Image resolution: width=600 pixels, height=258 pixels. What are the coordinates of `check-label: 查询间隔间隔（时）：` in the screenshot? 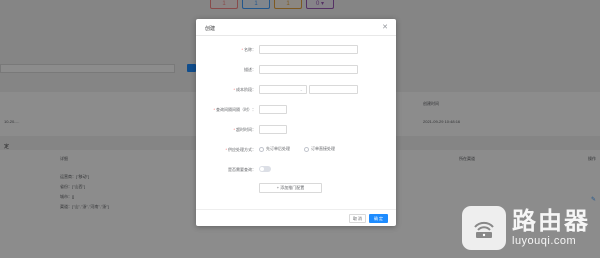 It's located at (236, 109).